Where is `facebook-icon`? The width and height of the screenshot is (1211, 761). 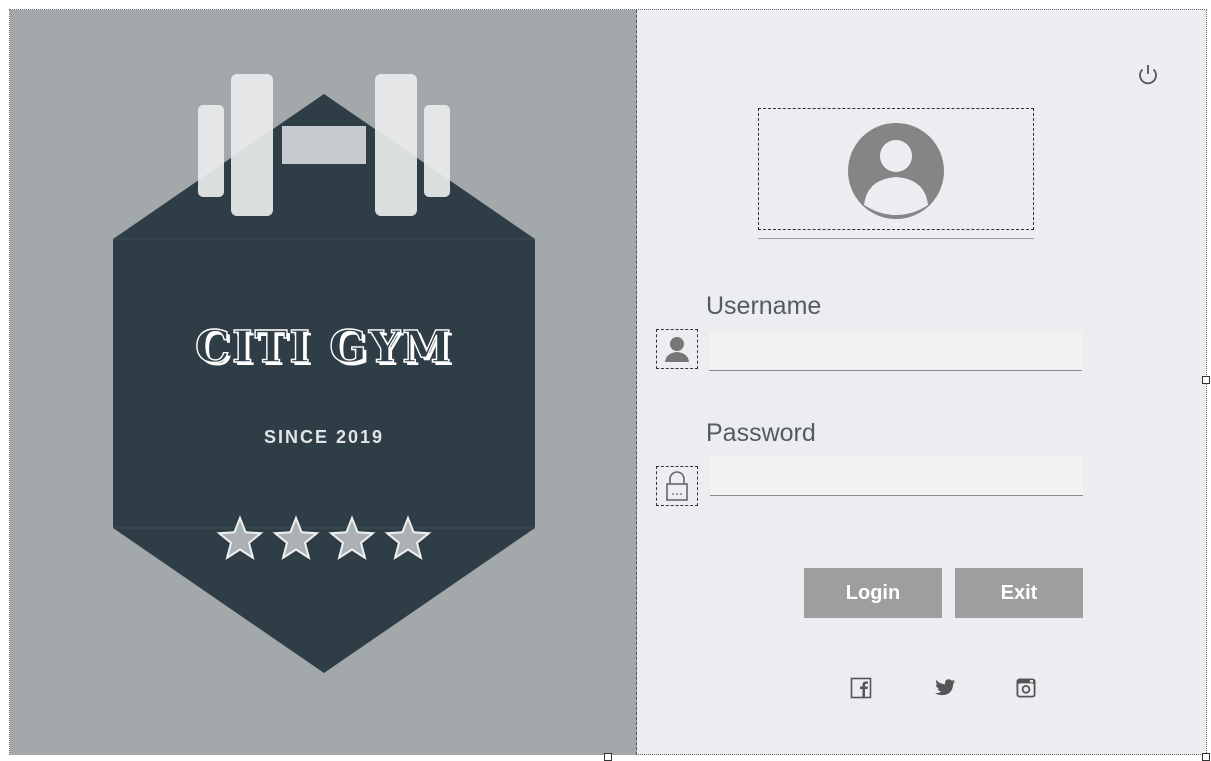 facebook-icon is located at coordinates (861, 688).